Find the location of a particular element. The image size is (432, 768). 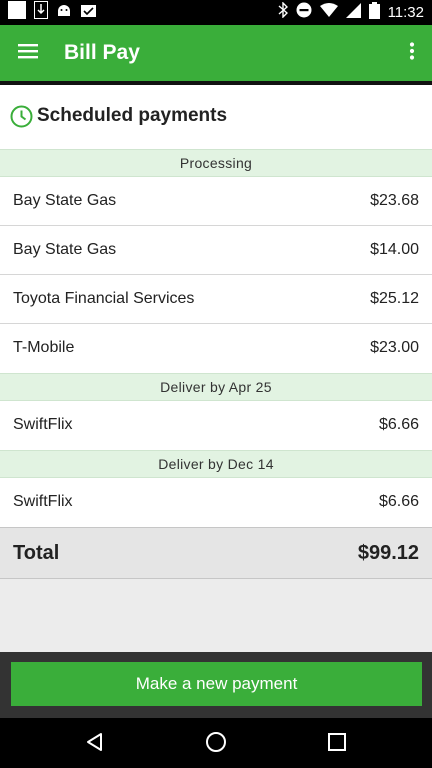

payment-row: T-Mobile $23.00 is located at coordinates (216, 348).